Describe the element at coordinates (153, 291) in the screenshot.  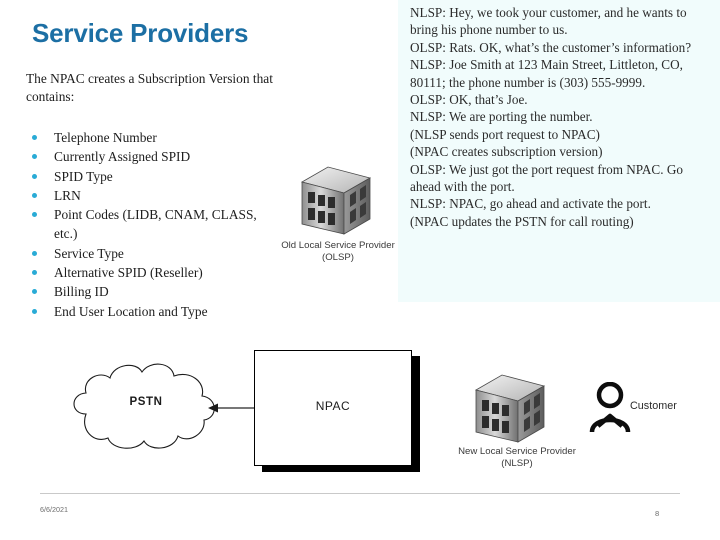
I see `list-item: Billing ID` at that location.